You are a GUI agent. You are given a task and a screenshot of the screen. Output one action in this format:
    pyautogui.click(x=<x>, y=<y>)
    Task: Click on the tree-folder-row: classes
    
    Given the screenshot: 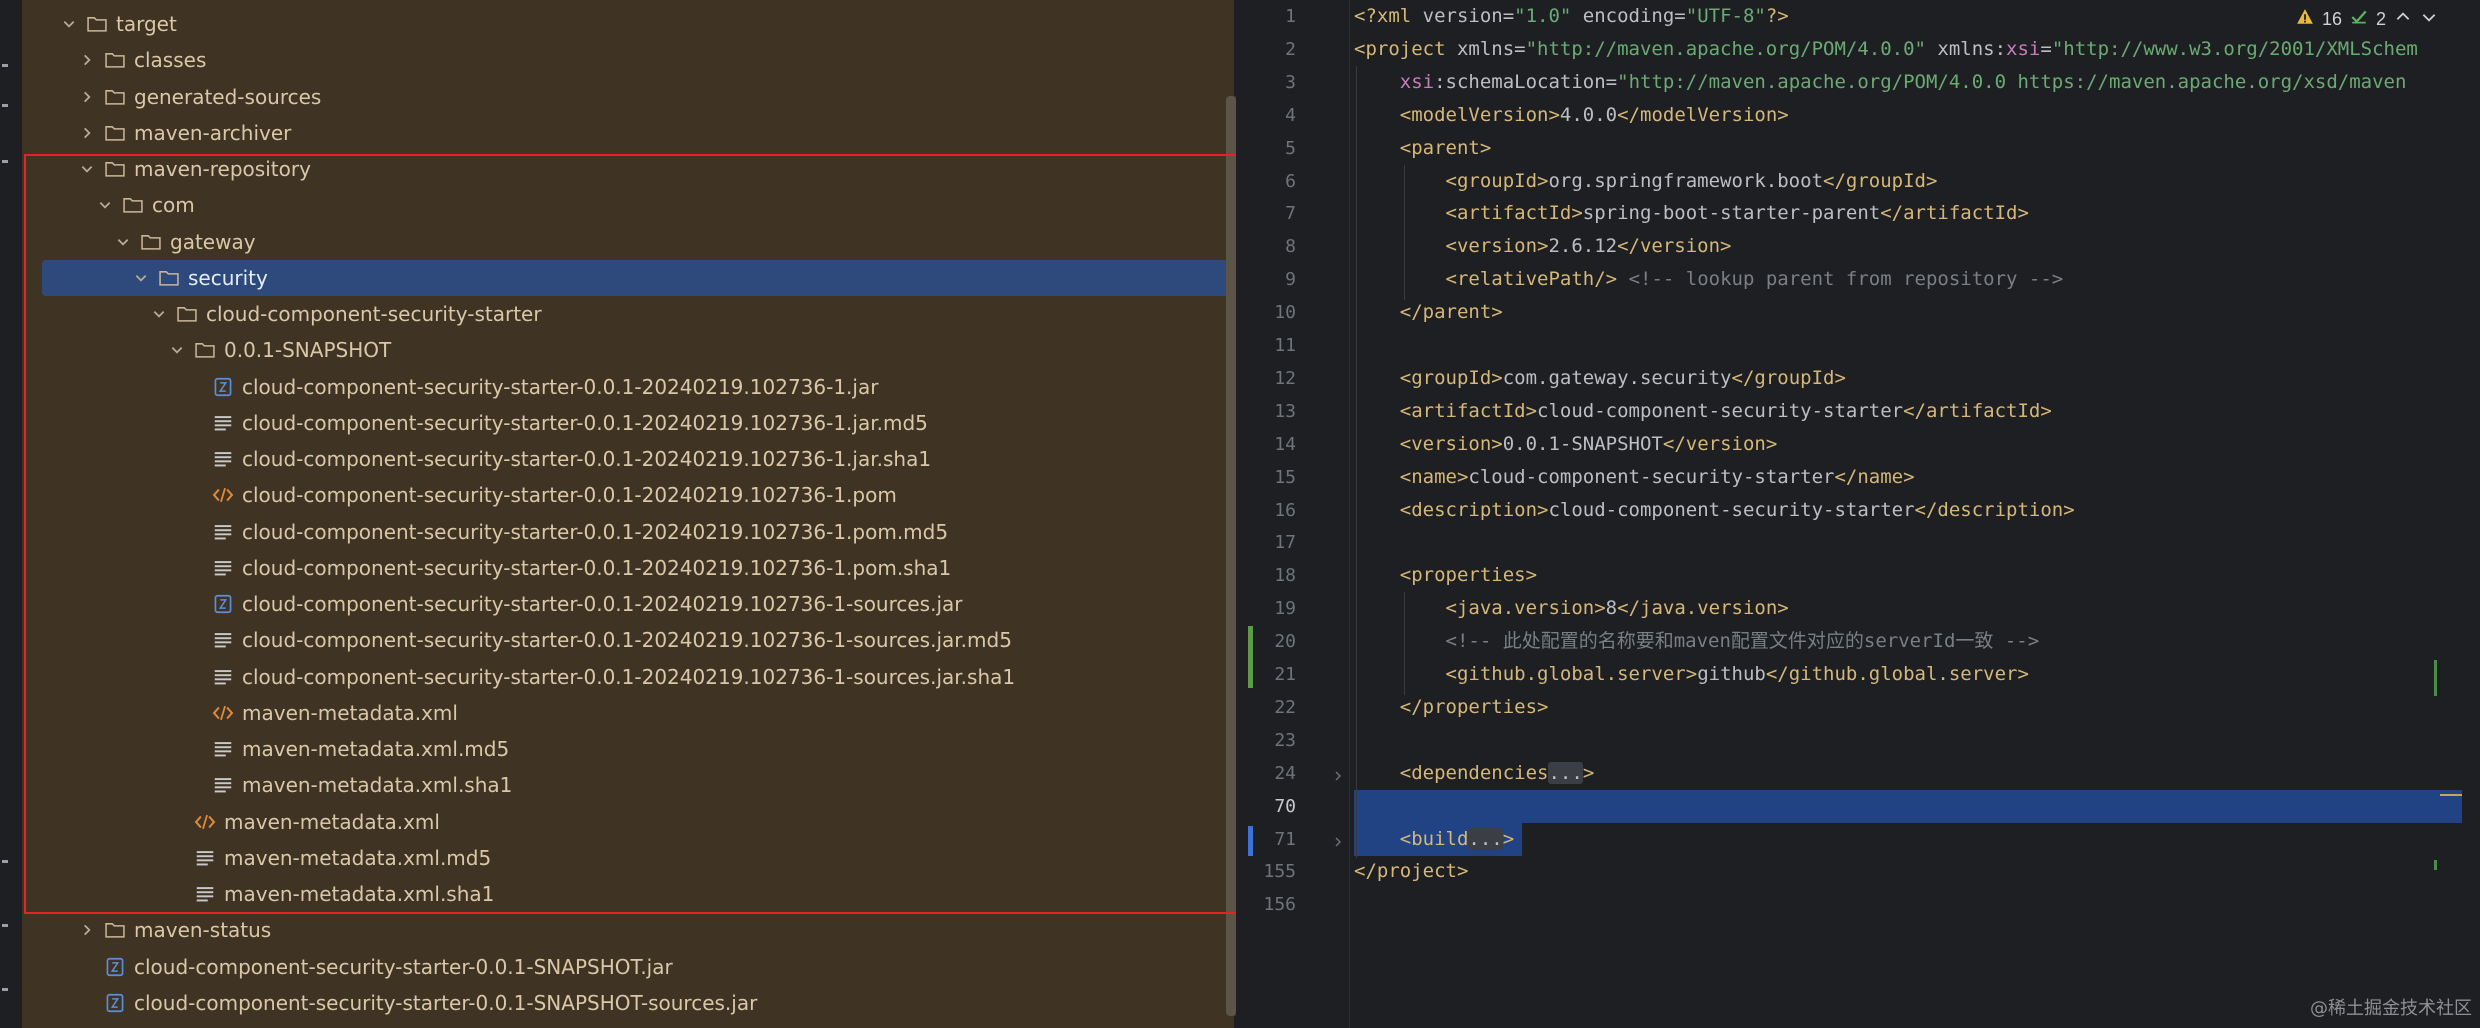 What is the action you would take?
    pyautogui.click(x=622, y=60)
    